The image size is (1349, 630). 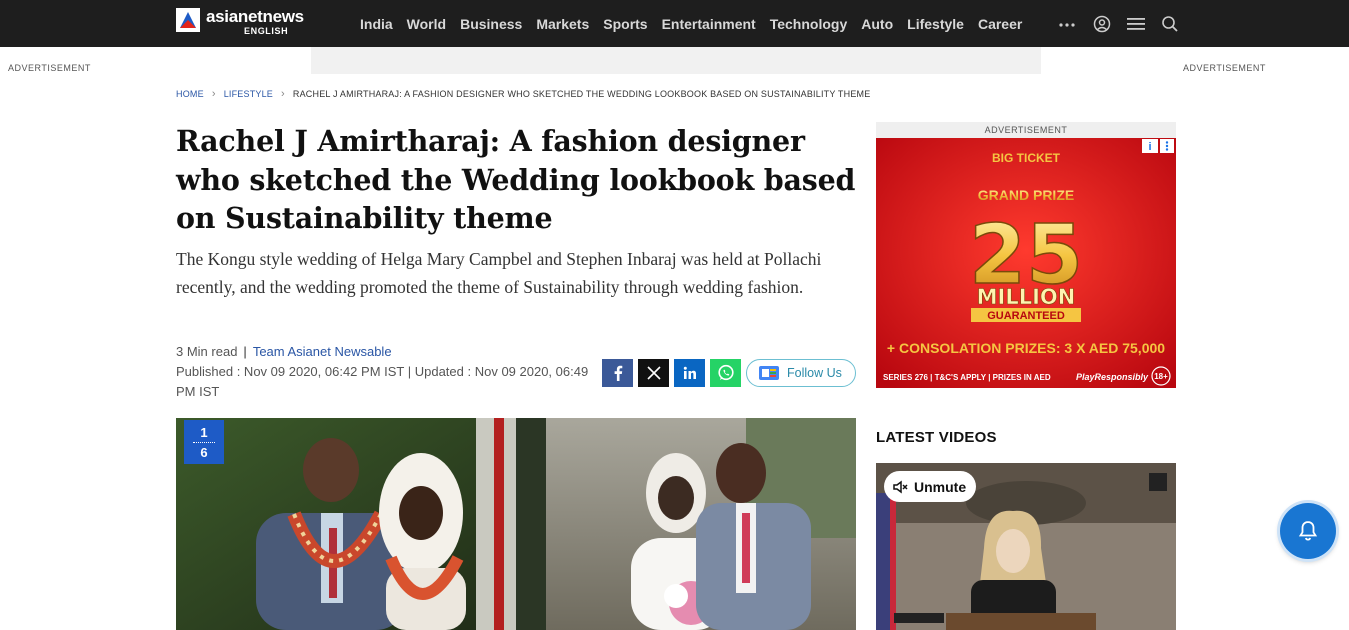 I want to click on breadcrumb-home: HOME, so click(x=190, y=94).